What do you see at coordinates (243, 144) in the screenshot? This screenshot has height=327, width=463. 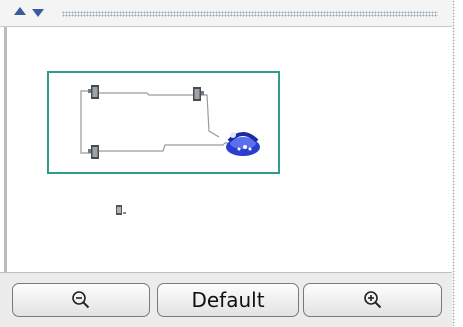 I see `phone-icon` at bounding box center [243, 144].